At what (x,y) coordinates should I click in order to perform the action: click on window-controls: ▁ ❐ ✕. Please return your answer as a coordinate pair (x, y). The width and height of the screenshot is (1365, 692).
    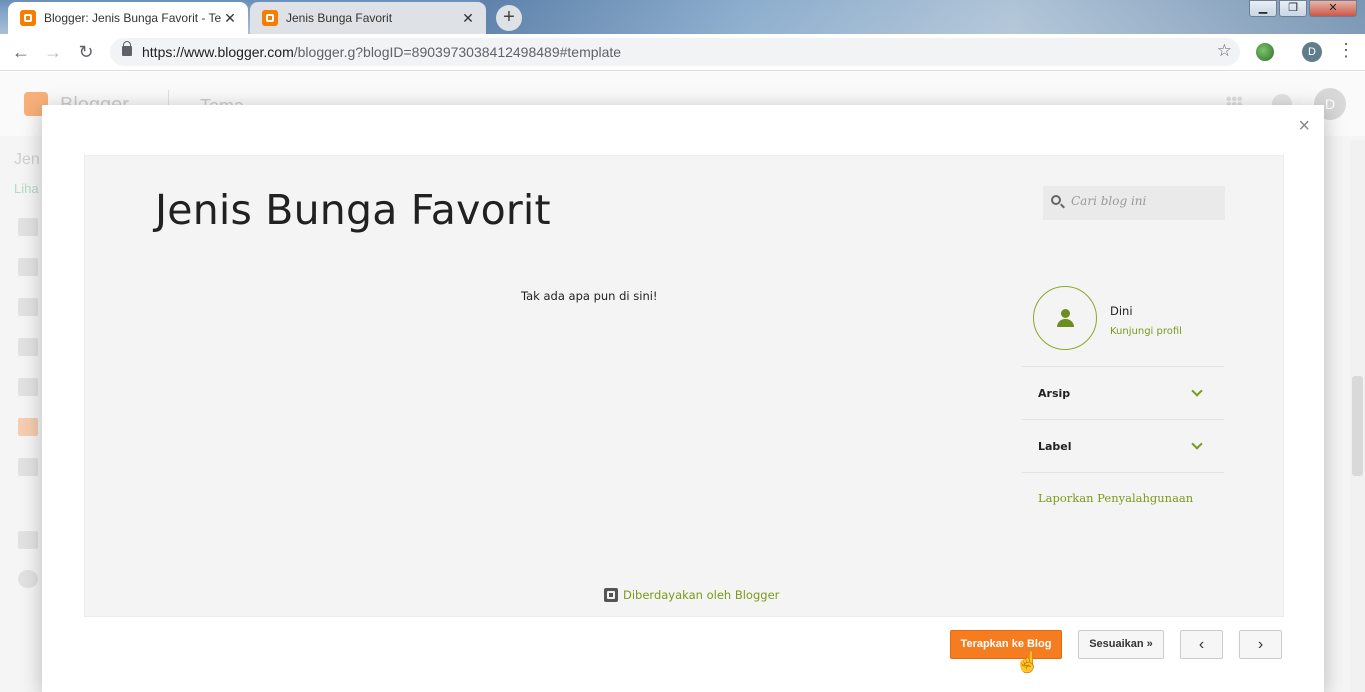
    Looking at the image, I should click on (1302, 8).